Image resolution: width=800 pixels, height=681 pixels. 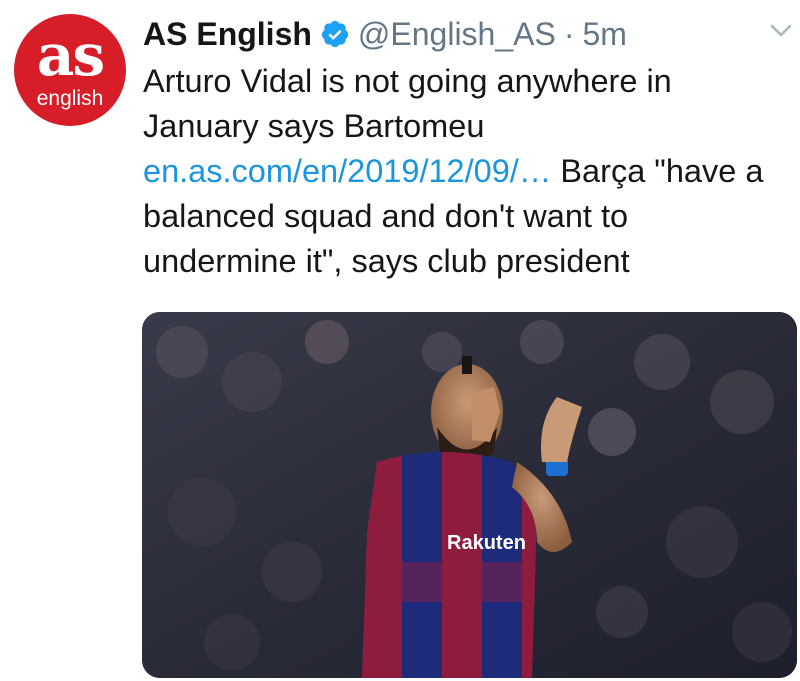 I want to click on chevron-down-icon, so click(x=781, y=31).